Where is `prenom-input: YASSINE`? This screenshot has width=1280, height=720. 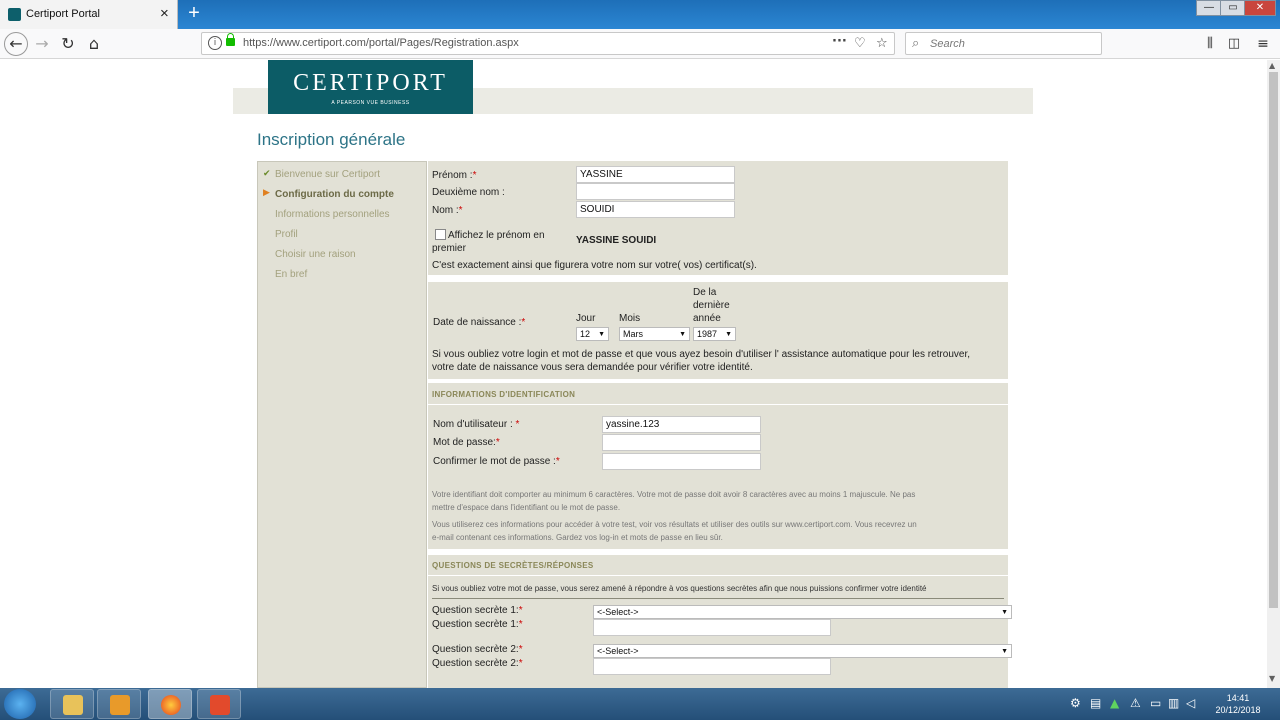 prenom-input: YASSINE is located at coordinates (655, 174).